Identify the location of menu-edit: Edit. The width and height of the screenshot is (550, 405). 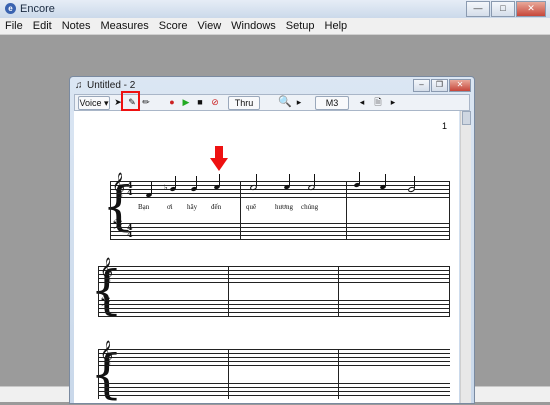
(42, 26).